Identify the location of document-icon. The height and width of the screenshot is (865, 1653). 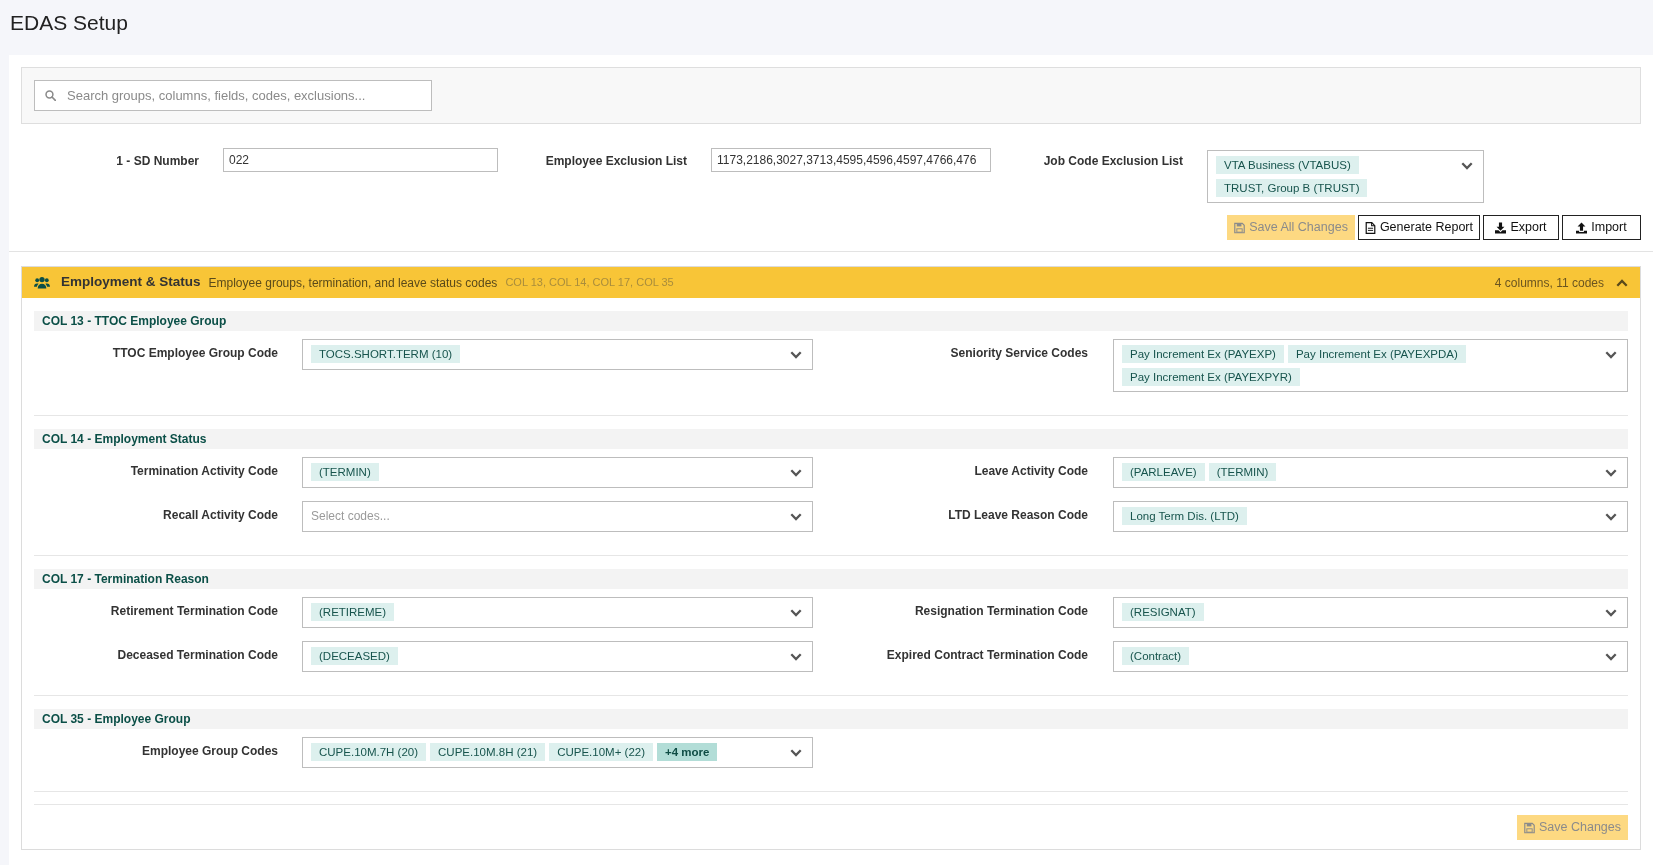
(1370, 227).